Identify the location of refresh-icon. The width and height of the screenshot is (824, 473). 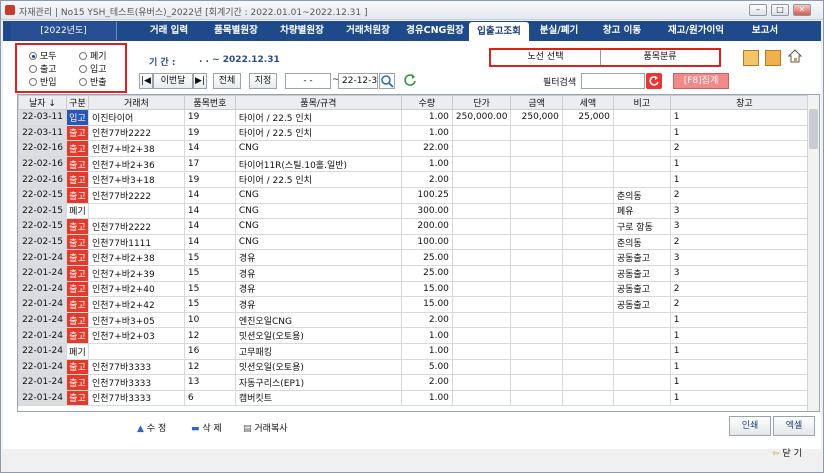
(411, 81).